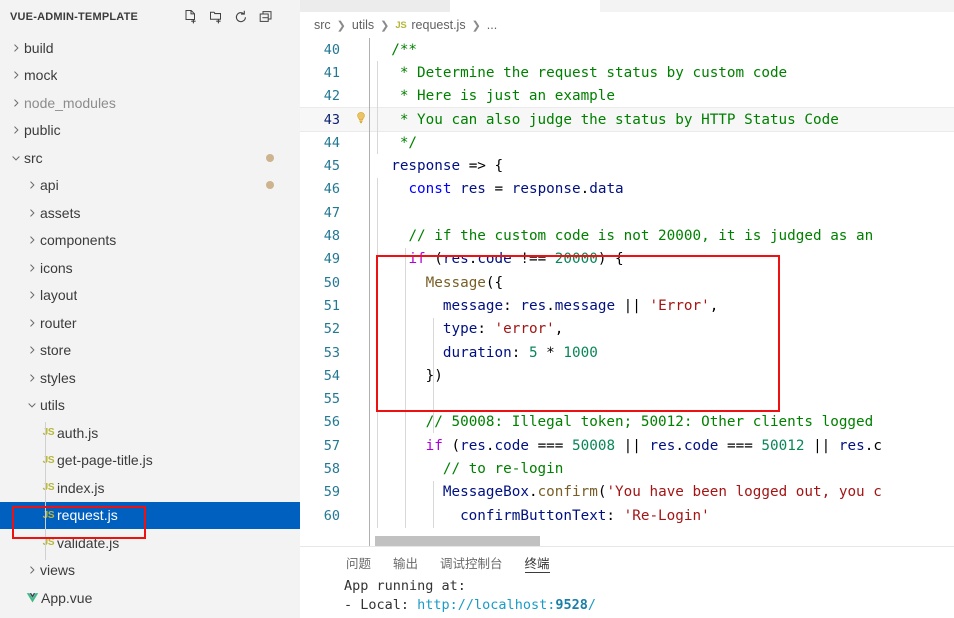  What do you see at coordinates (576, 259) in the screenshot?
I see `code-token: 20000` at bounding box center [576, 259].